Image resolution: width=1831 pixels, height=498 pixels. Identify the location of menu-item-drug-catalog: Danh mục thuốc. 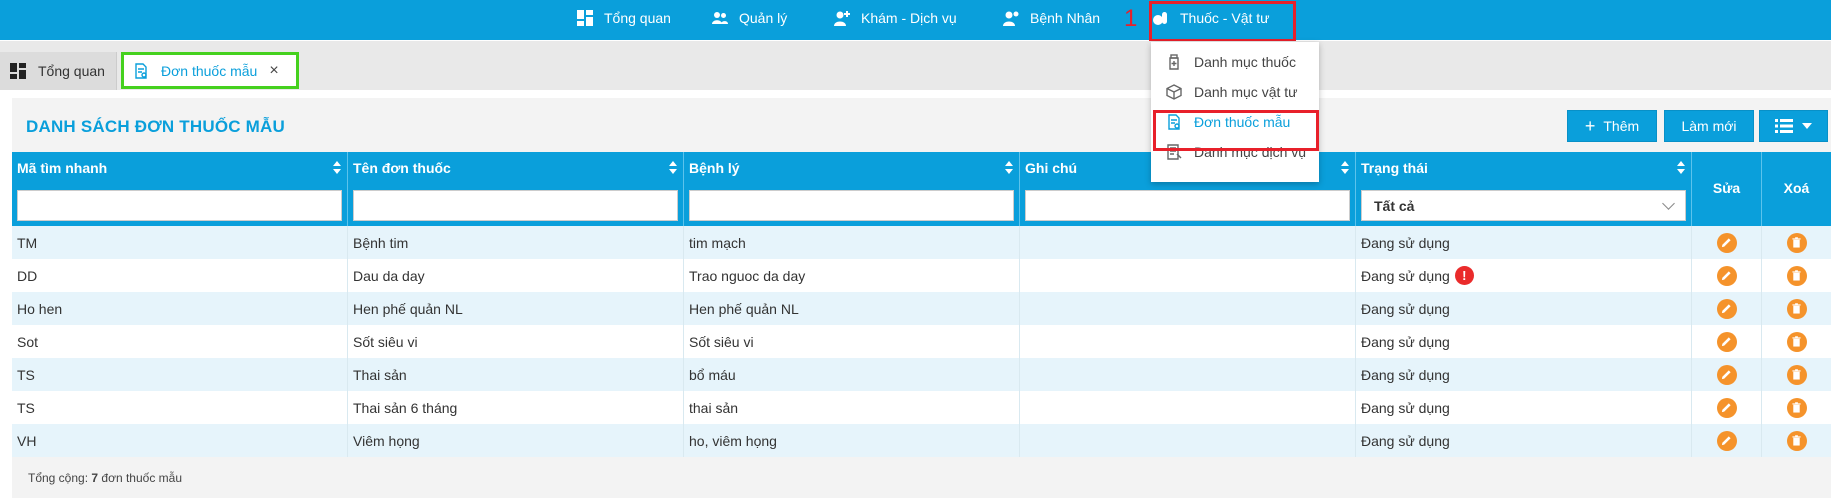
(1235, 62).